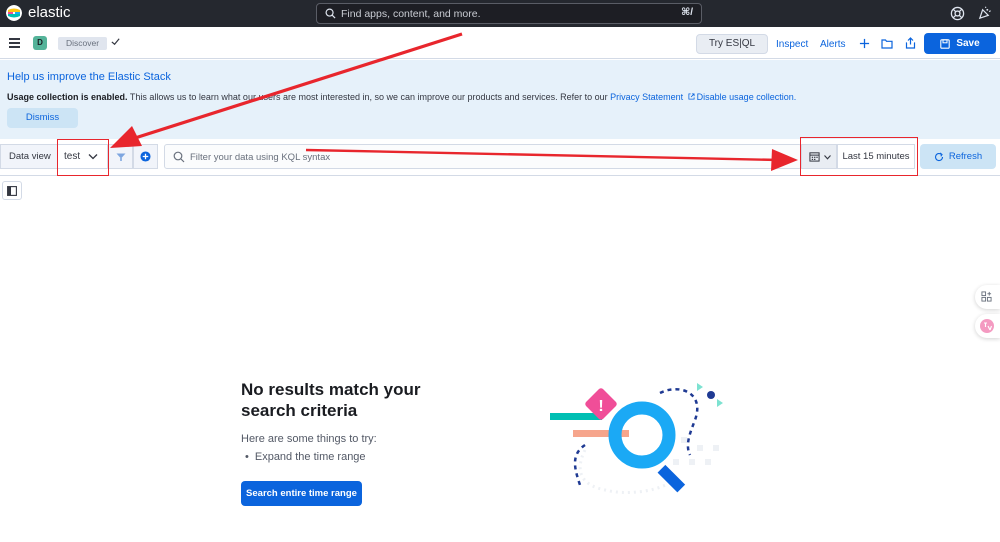  I want to click on share-icon, so click(910, 43).